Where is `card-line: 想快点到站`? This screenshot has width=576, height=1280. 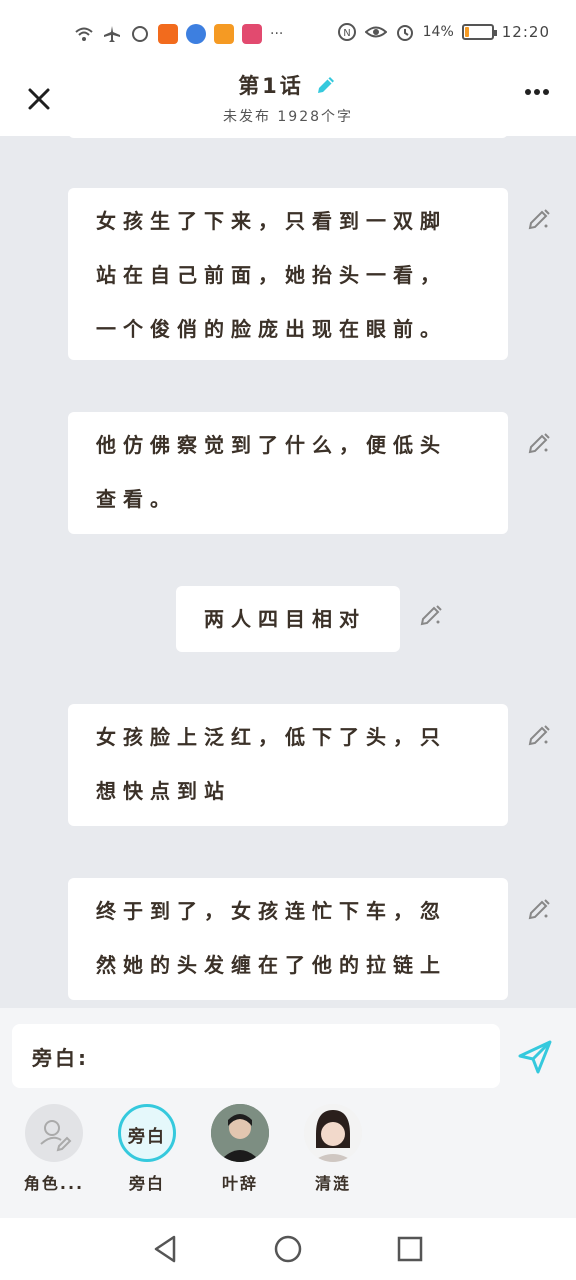
card-line: 想快点到站 is located at coordinates (163, 791).